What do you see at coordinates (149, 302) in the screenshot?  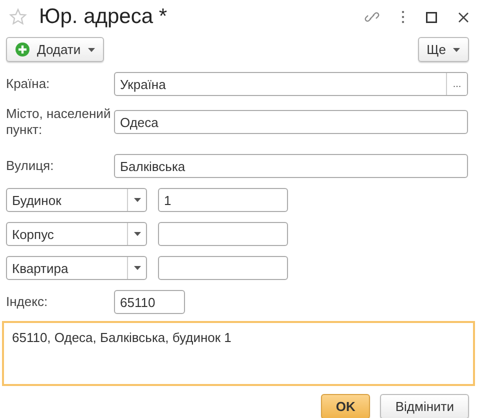 I see `input-field: 65110` at bounding box center [149, 302].